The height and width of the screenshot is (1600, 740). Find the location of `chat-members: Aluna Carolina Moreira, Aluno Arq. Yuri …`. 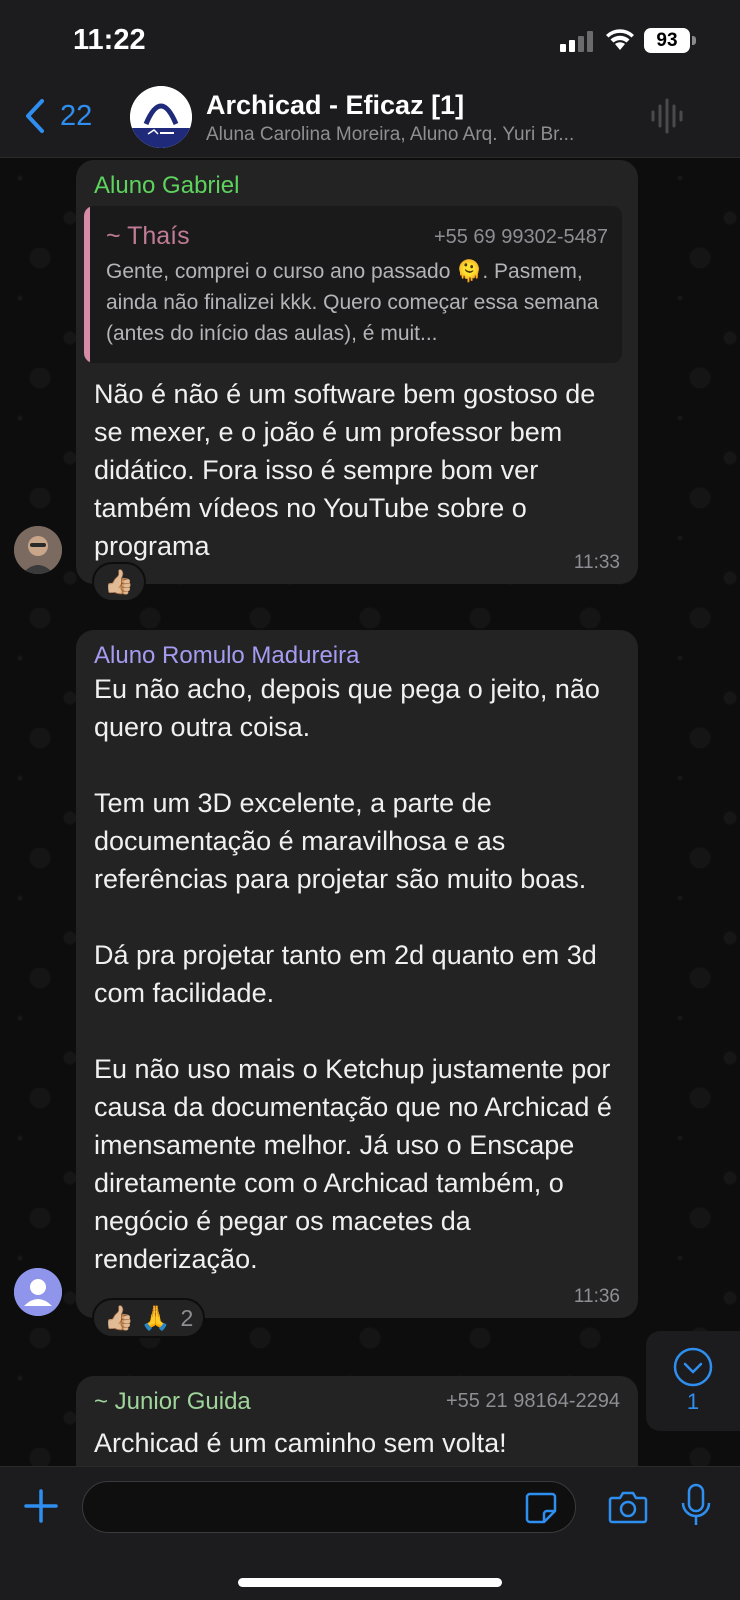

chat-members: Aluna Carolina Moreira, Aluno Arq. Yuri … is located at coordinates (416, 135).